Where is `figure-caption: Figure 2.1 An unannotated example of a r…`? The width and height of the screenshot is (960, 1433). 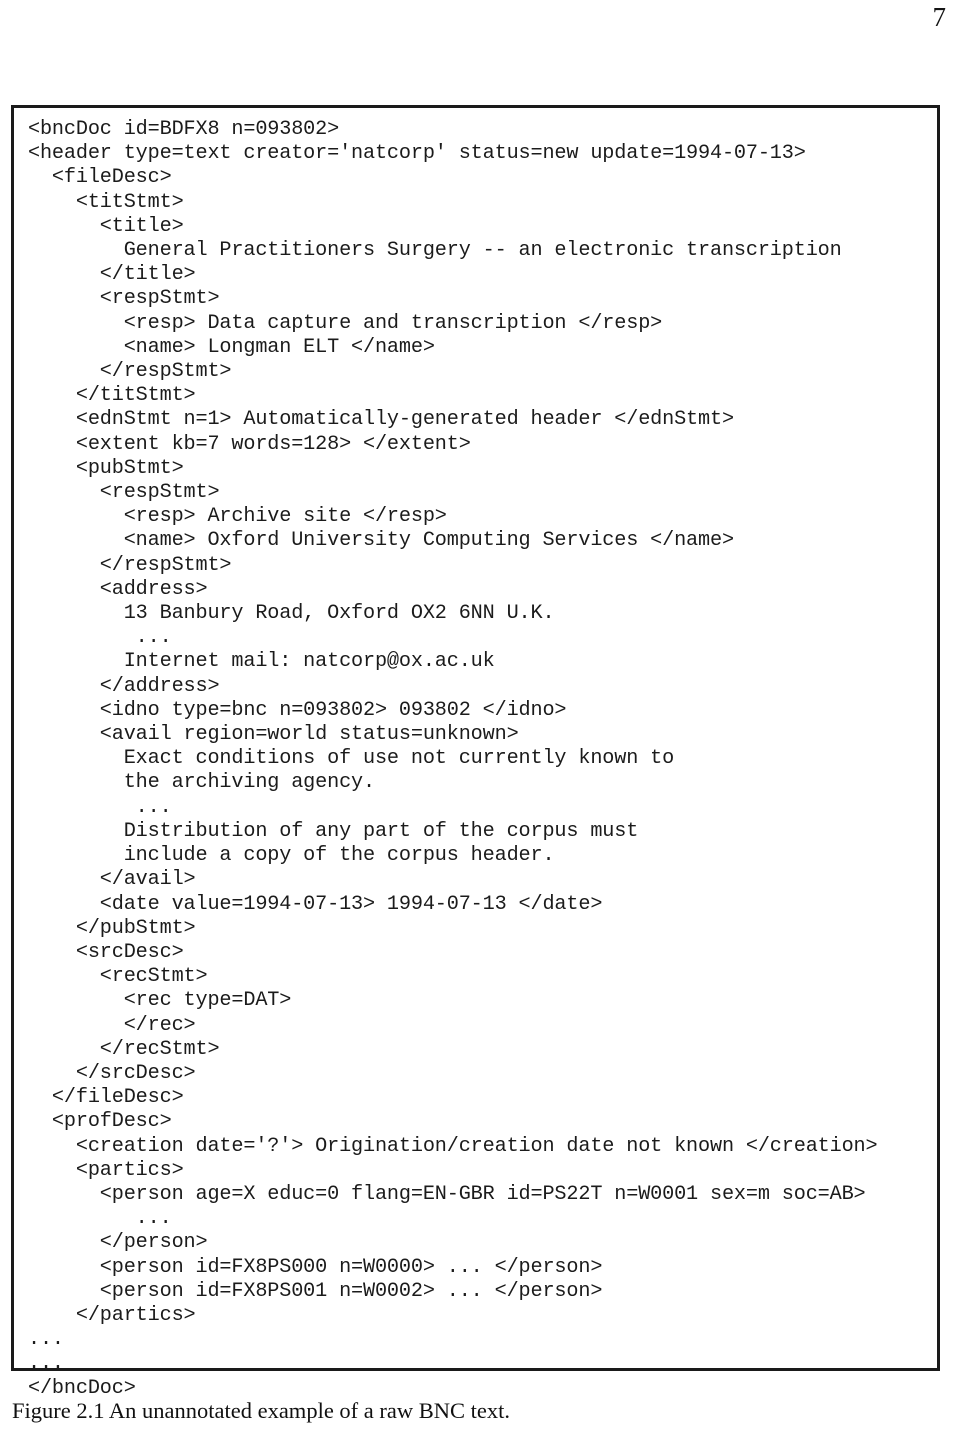
figure-caption: Figure 2.1 An unannotated example of a r… is located at coordinates (261, 1410).